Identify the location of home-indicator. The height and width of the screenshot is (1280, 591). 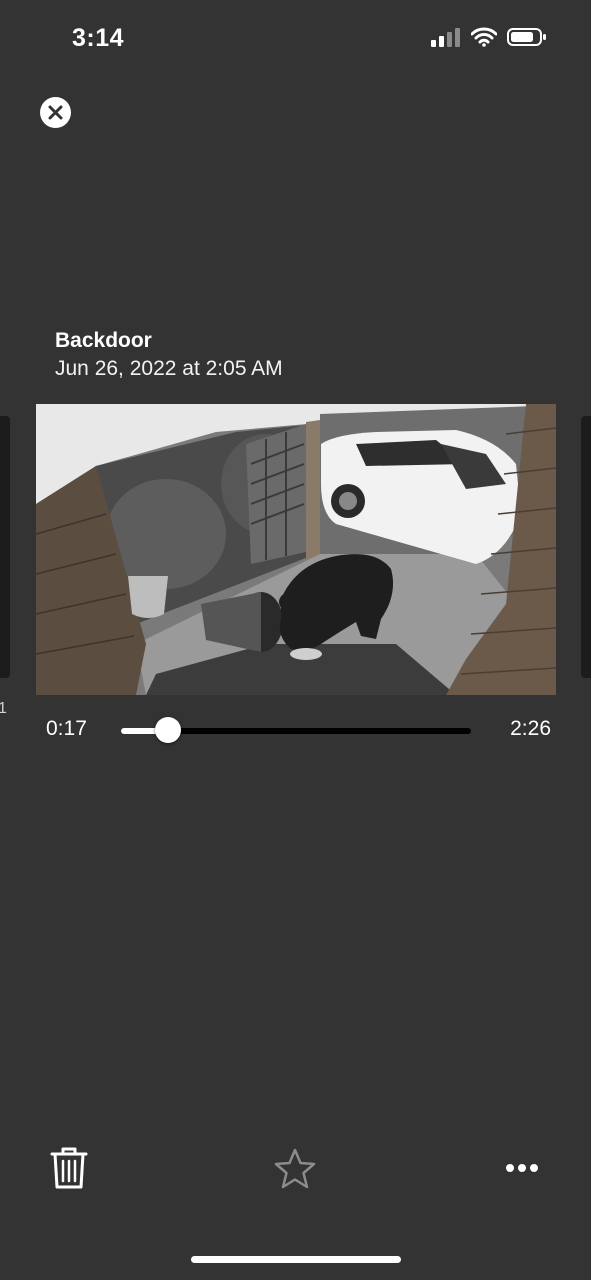
(296, 1259).